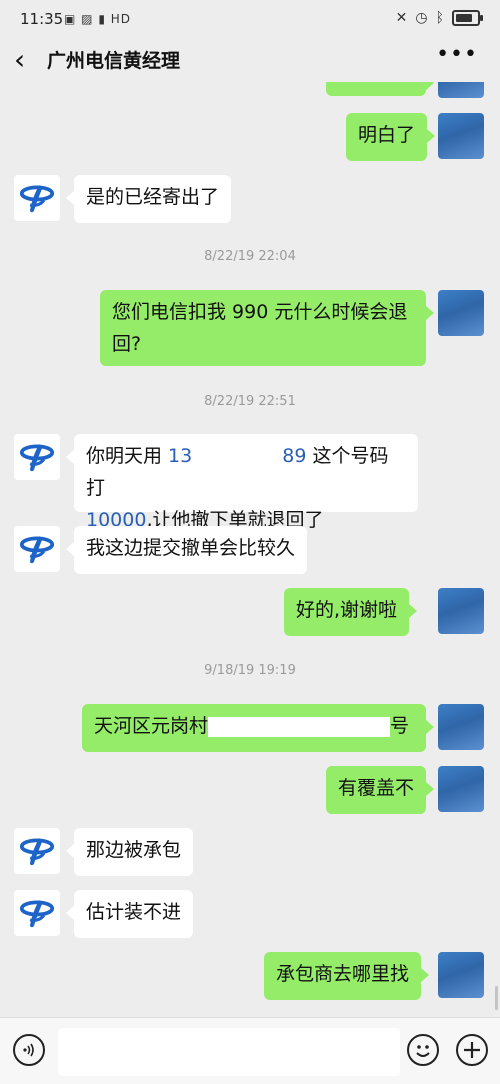  I want to click on message-text: 好的,谢谢啦, so click(347, 610).